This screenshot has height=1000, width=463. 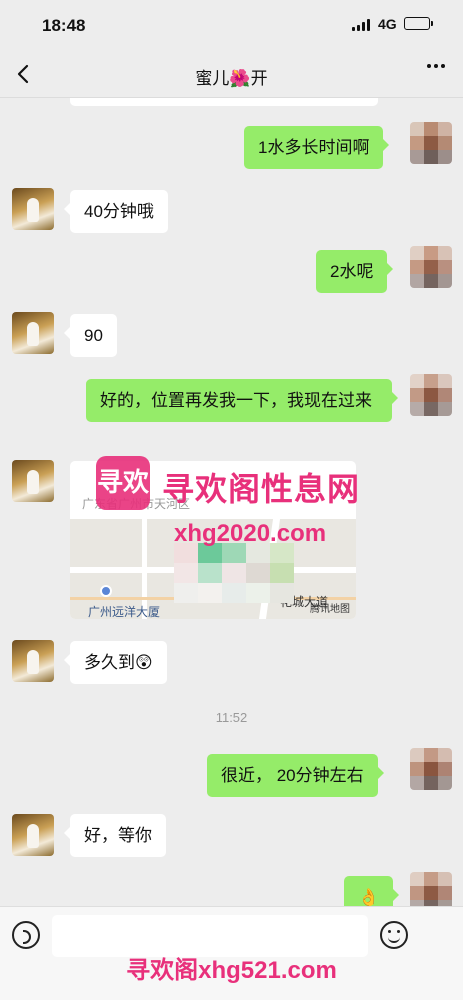 What do you see at coordinates (234, 573) in the screenshot?
I see `blurred-area` at bounding box center [234, 573].